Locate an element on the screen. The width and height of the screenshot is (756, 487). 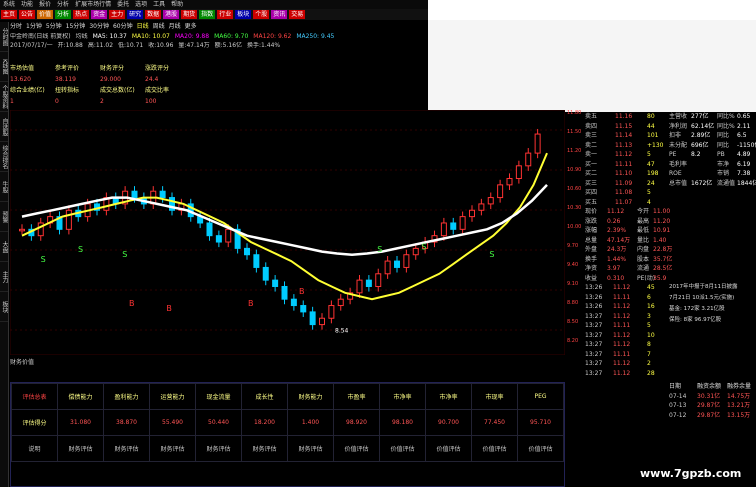
period-tab-9: 更多 is located at coordinates (191, 27).